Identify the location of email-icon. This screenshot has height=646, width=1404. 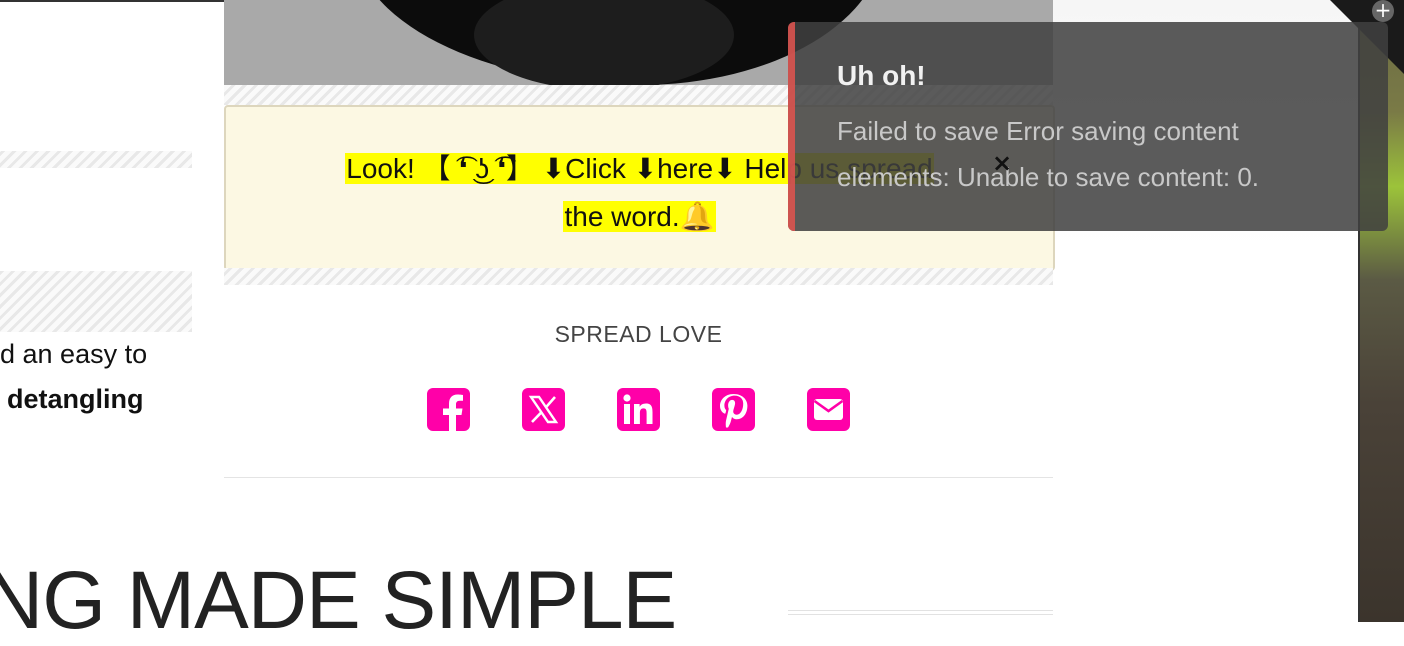
(828, 409).